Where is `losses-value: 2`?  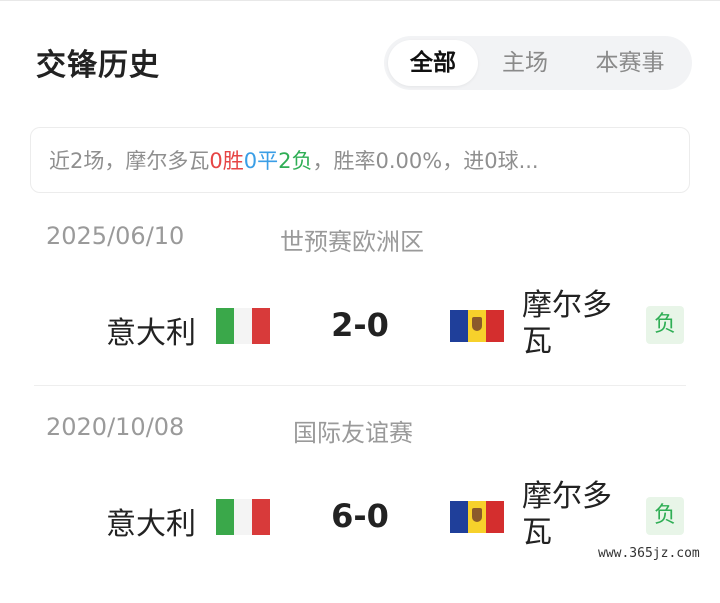 losses-value: 2 is located at coordinates (285, 161).